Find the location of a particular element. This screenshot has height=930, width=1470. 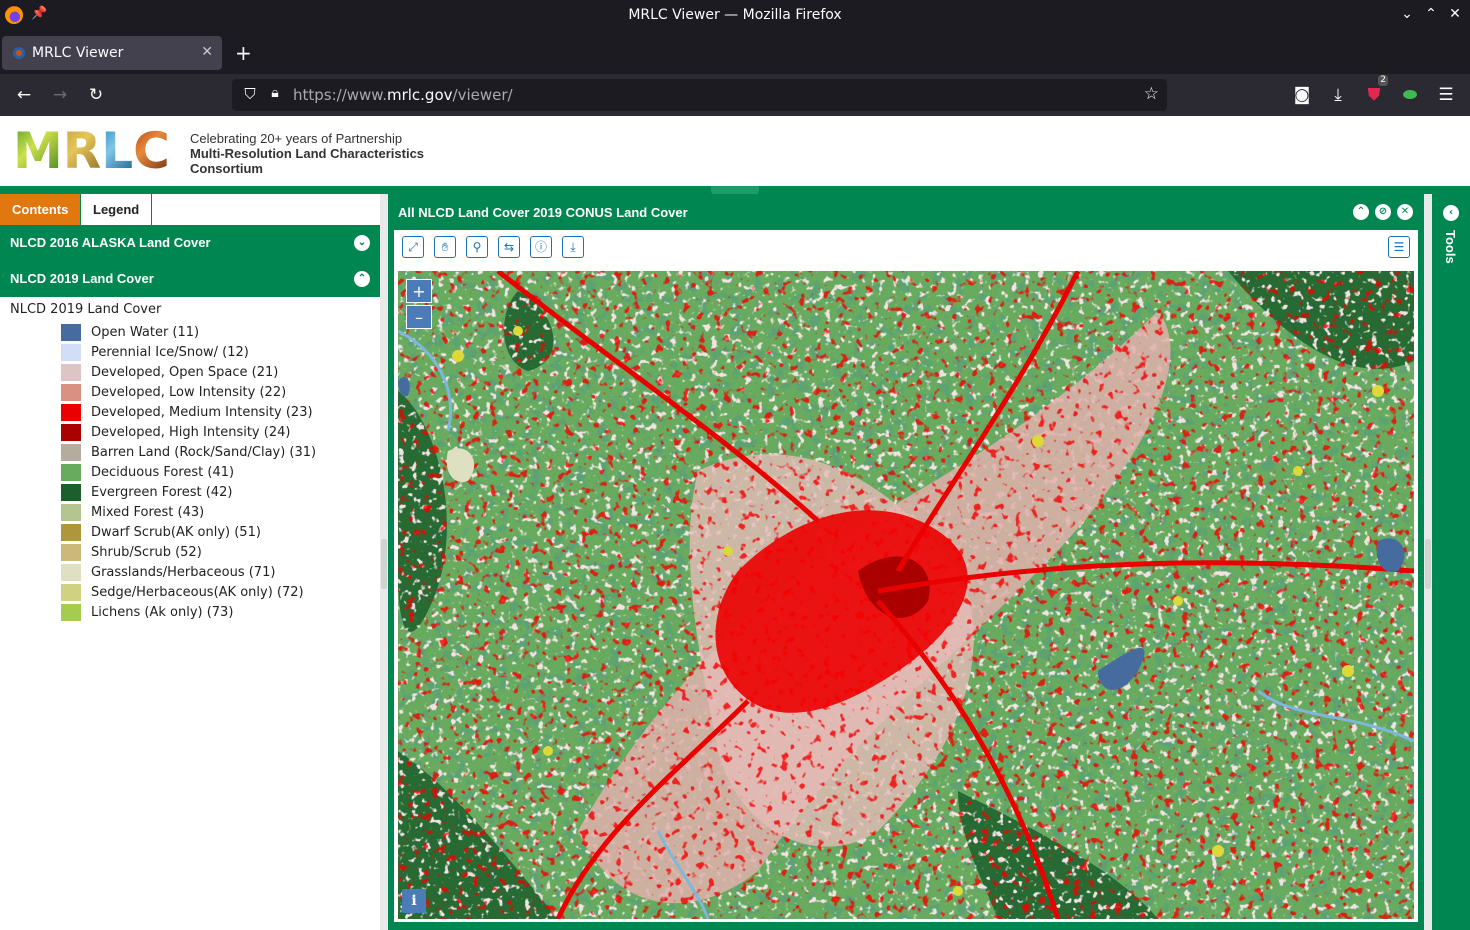

swipe-layer-icon: ⇆ is located at coordinates (509, 247).